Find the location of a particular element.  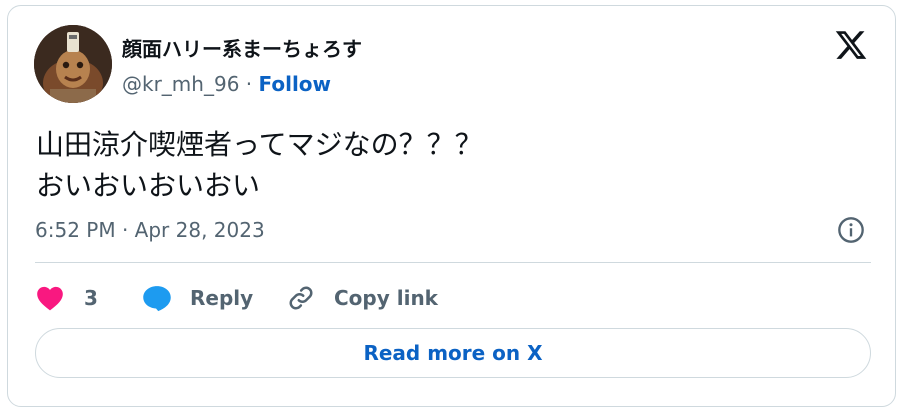

avatar-image is located at coordinates (73, 64).